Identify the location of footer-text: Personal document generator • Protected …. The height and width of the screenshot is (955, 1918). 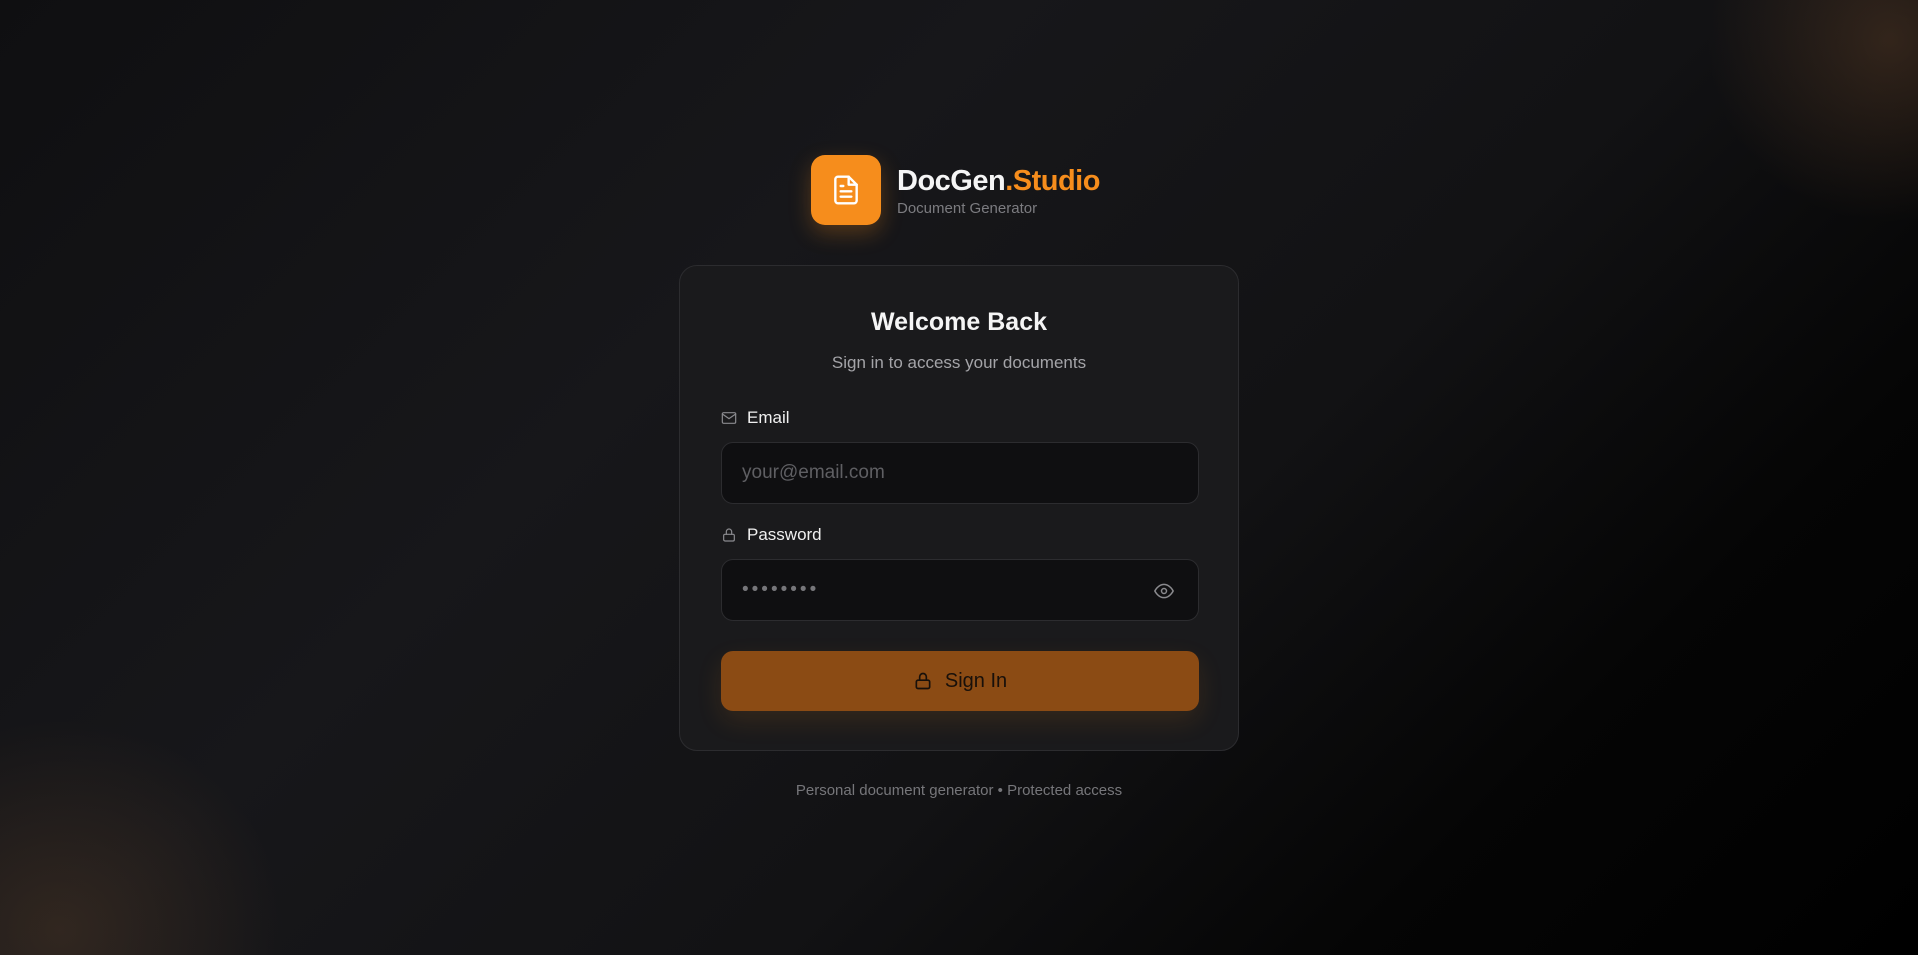
(959, 790).